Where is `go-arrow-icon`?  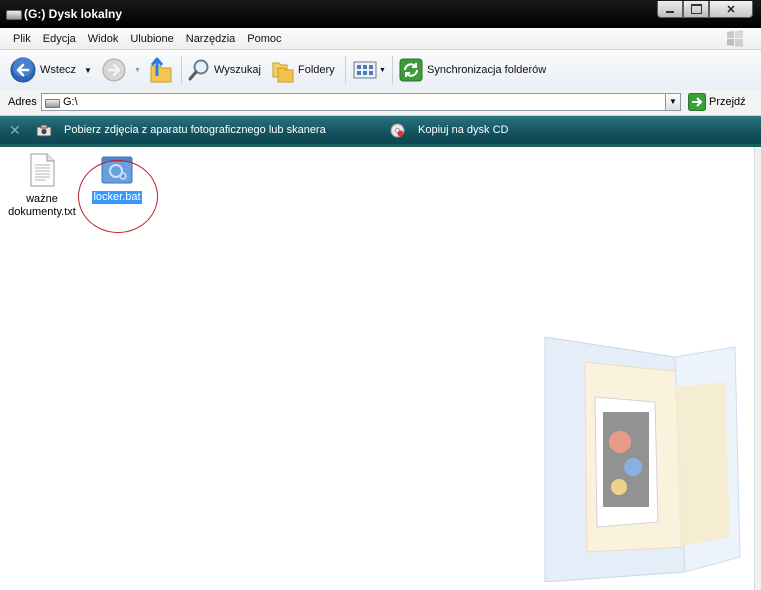 go-arrow-icon is located at coordinates (697, 102).